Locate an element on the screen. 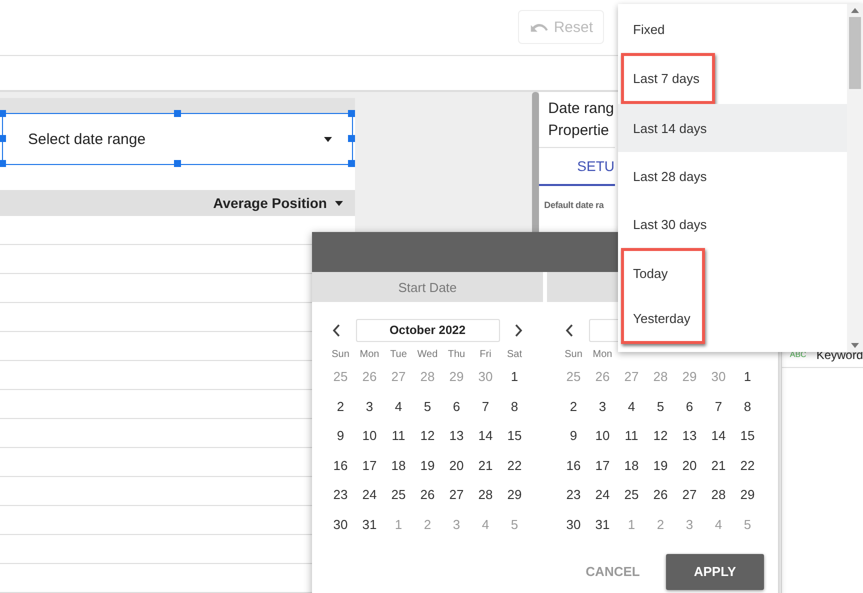  menu-item: Last 28 days is located at coordinates (732, 176).